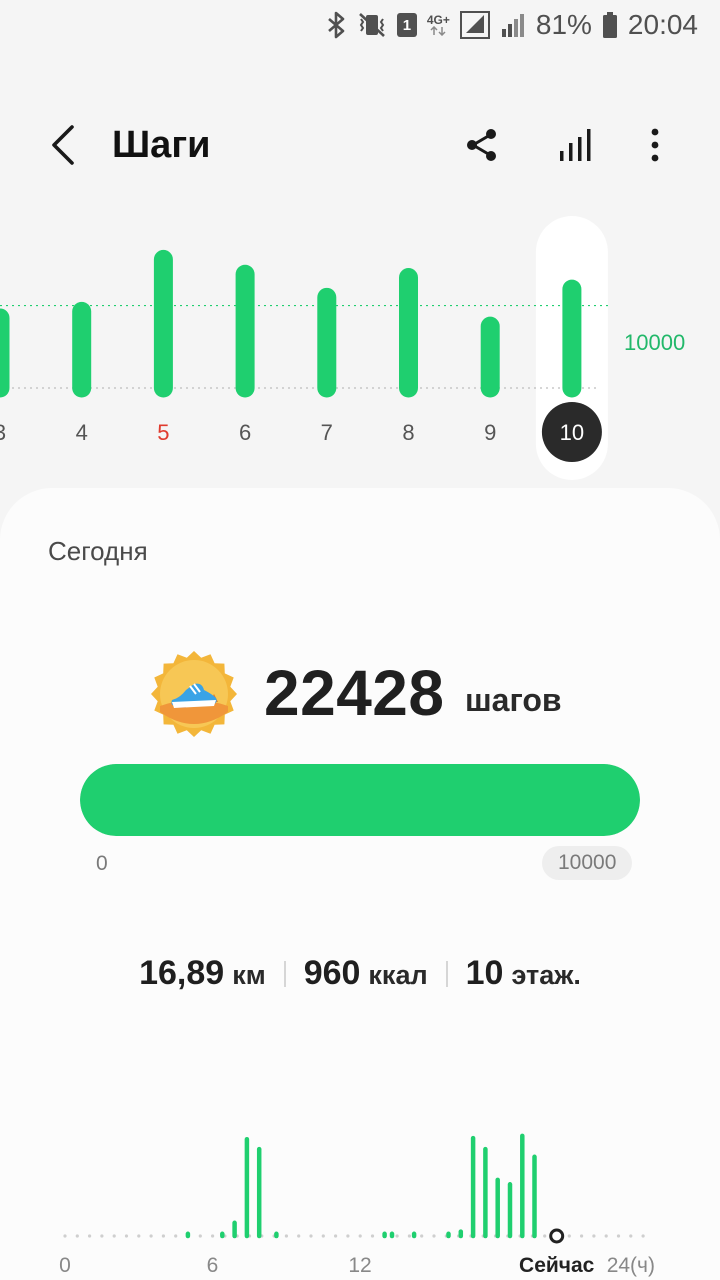 The height and width of the screenshot is (1280, 720). Describe the element at coordinates (557, 1265) in the screenshot. I see `hour-tick-label: Сейчас` at that location.